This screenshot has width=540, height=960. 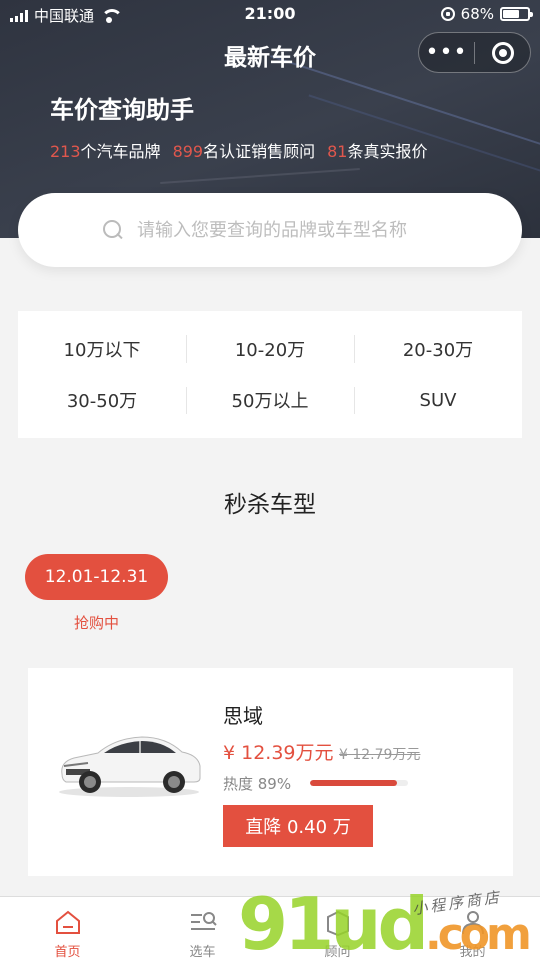 I want to click on price-range-grid: 10万以下 10-20万 20-30万 30-50万 50万以上 SUV, so click(x=270, y=374).